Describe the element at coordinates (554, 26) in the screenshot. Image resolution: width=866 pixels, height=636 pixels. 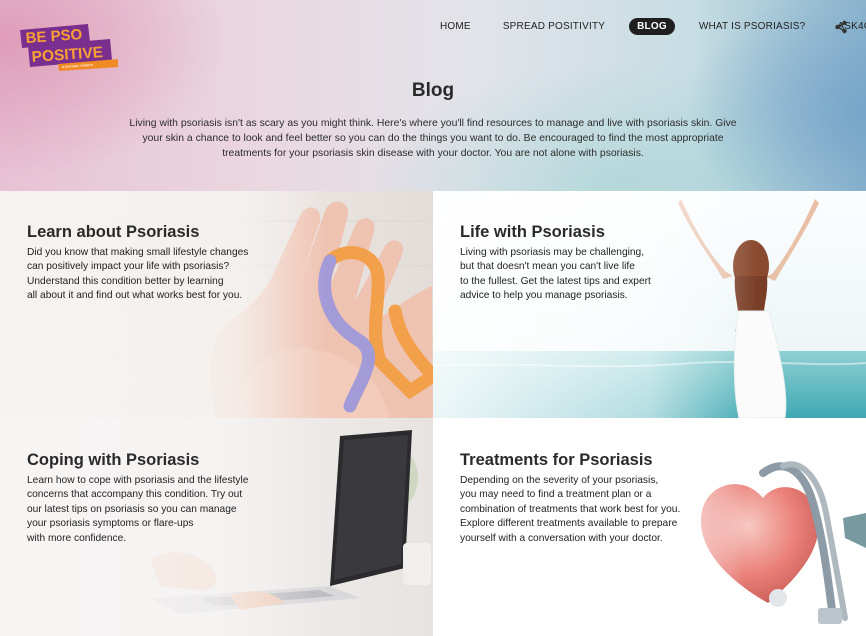
I see `nav-spread-positivity: SPREAD POSITIVITY` at that location.